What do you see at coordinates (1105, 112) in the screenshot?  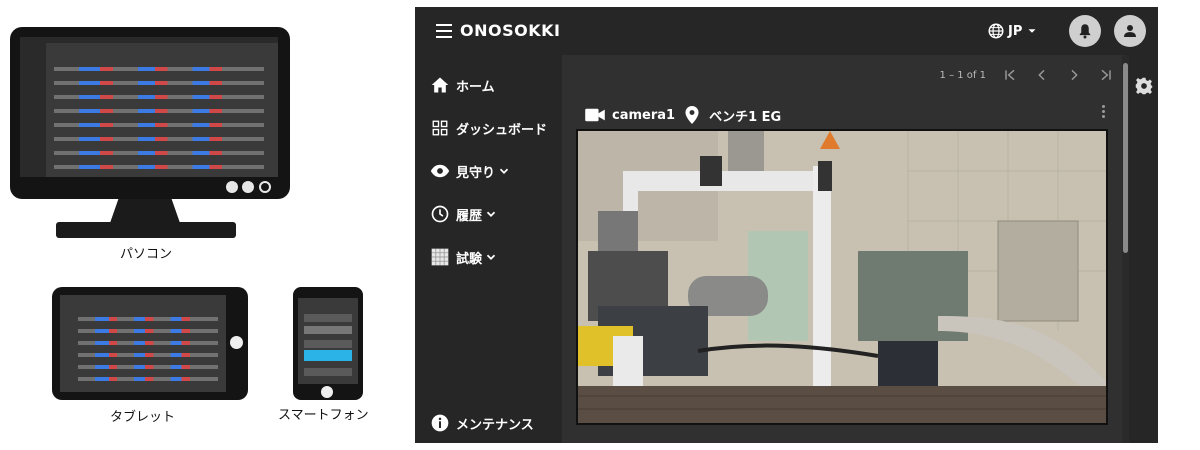 I see `more-vert-icon` at bounding box center [1105, 112].